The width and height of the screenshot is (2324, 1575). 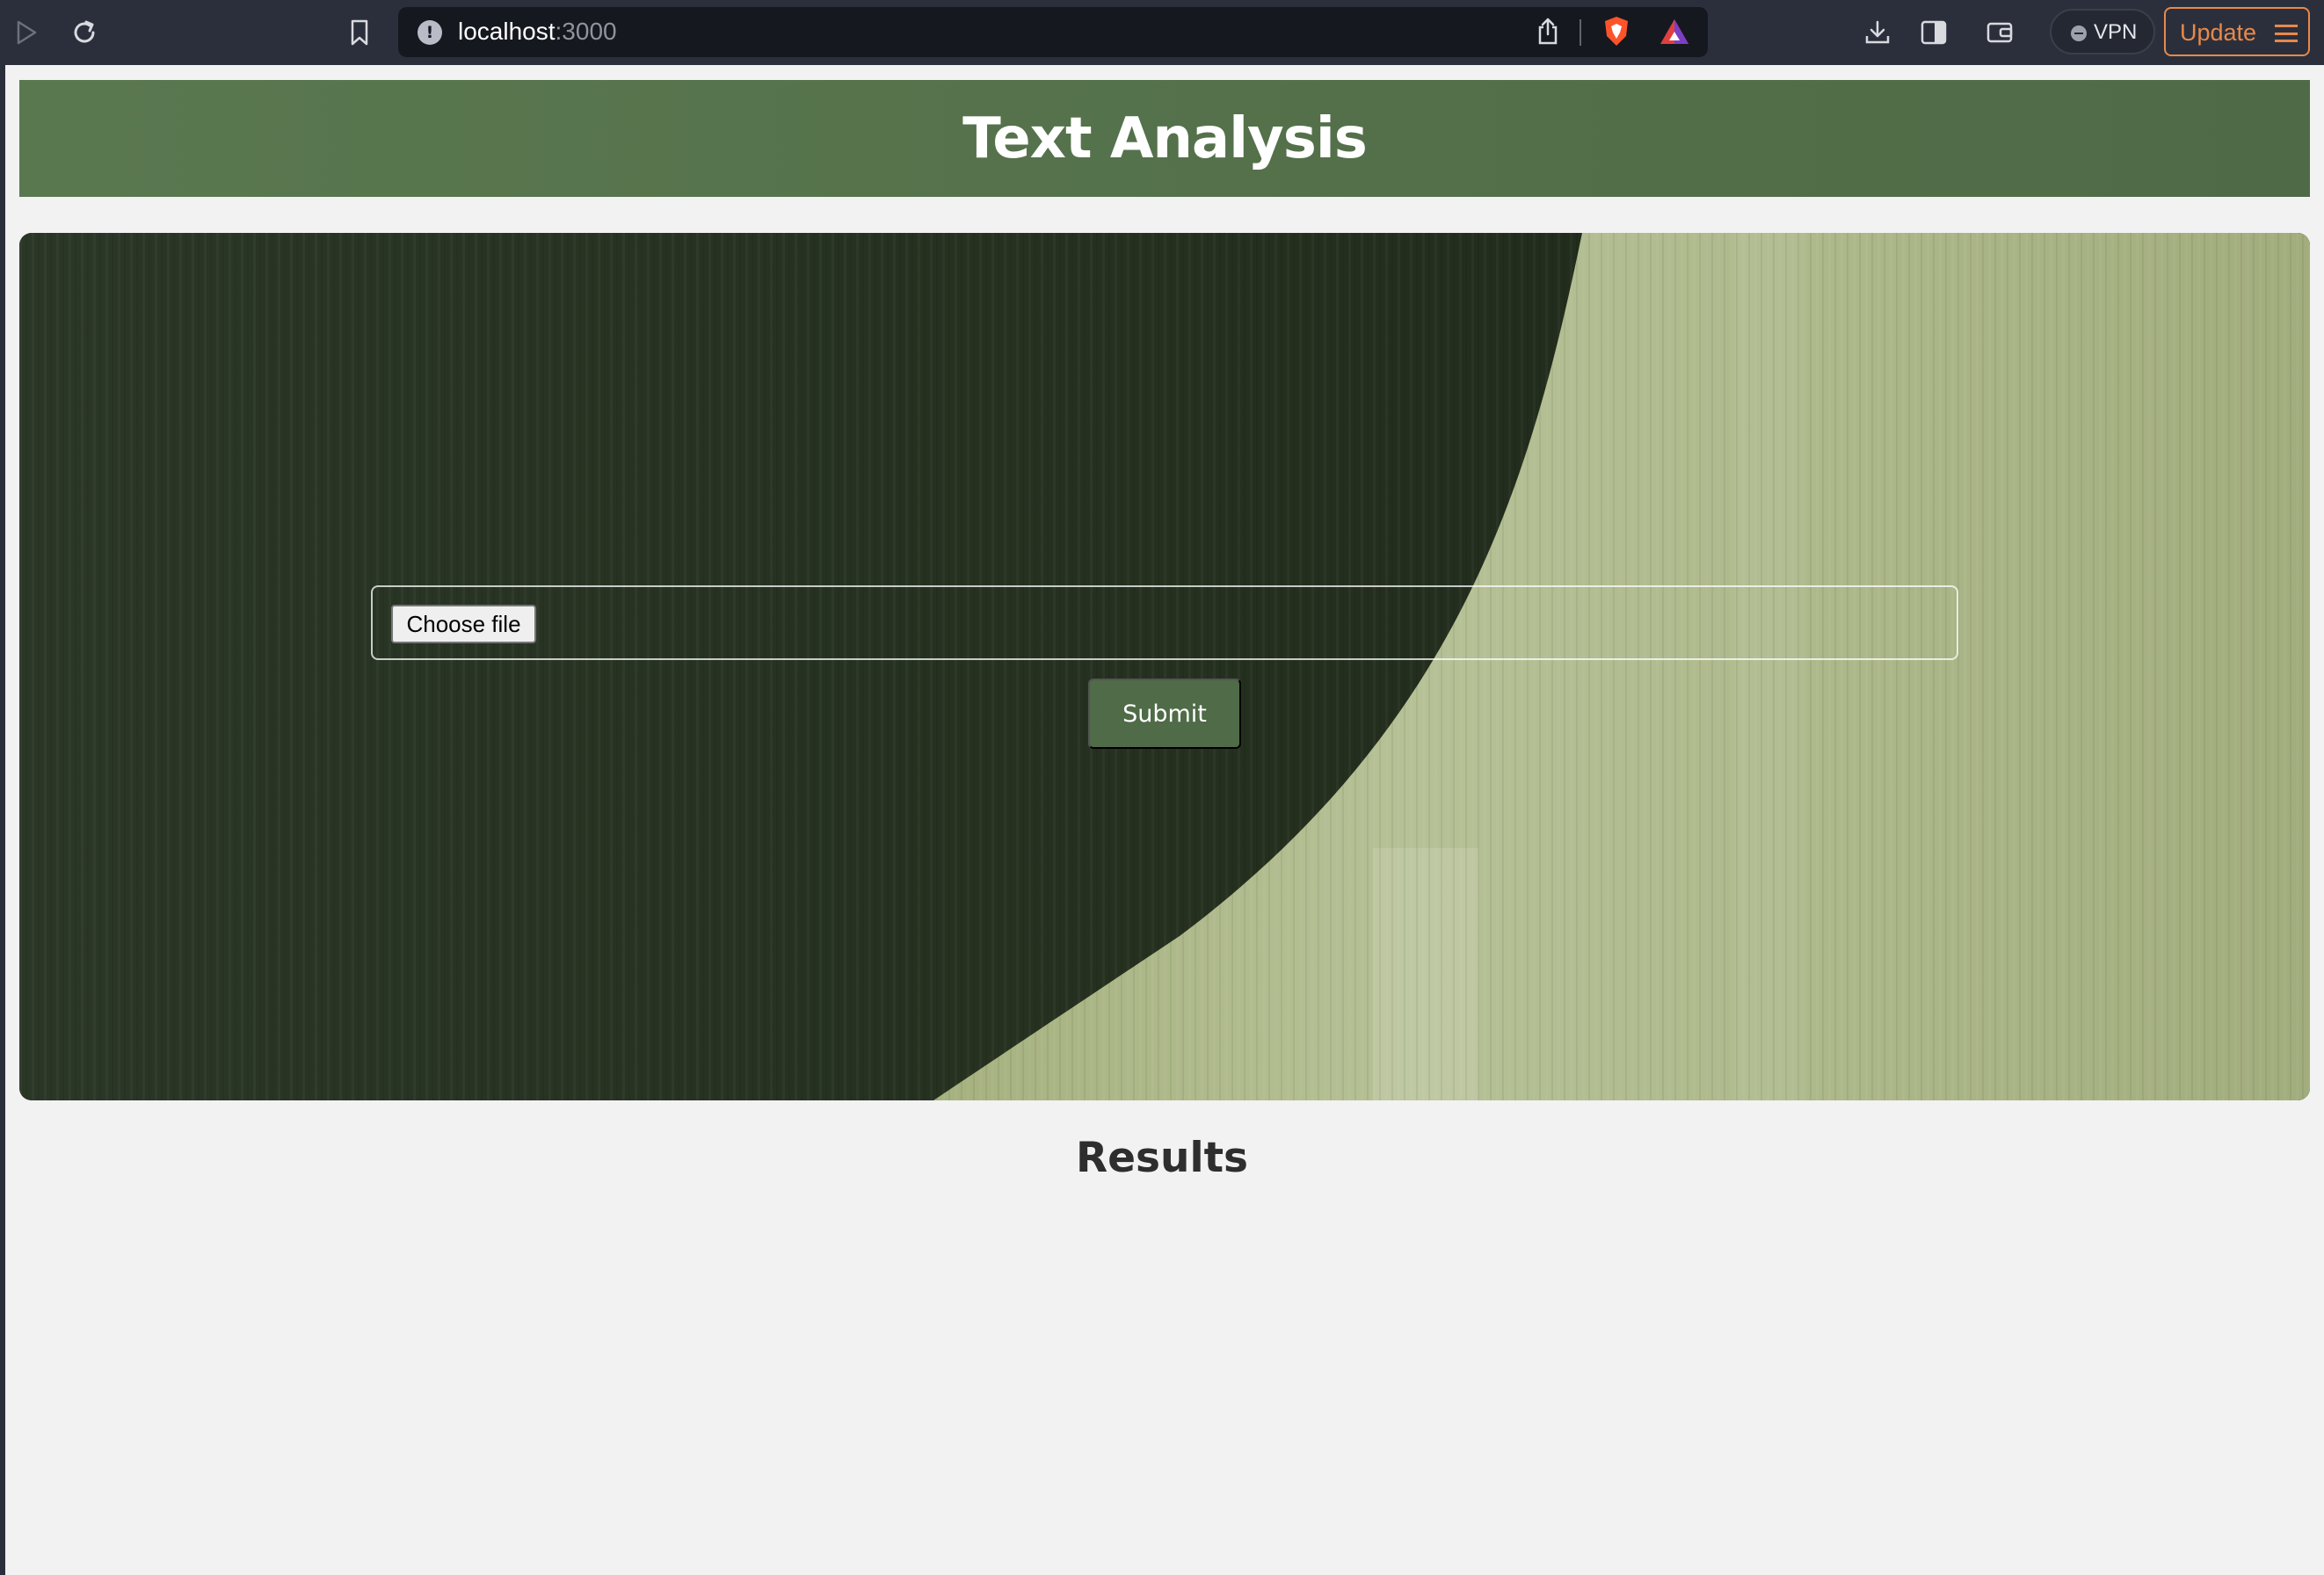 What do you see at coordinates (359, 32) in the screenshot?
I see `bookmark-icon` at bounding box center [359, 32].